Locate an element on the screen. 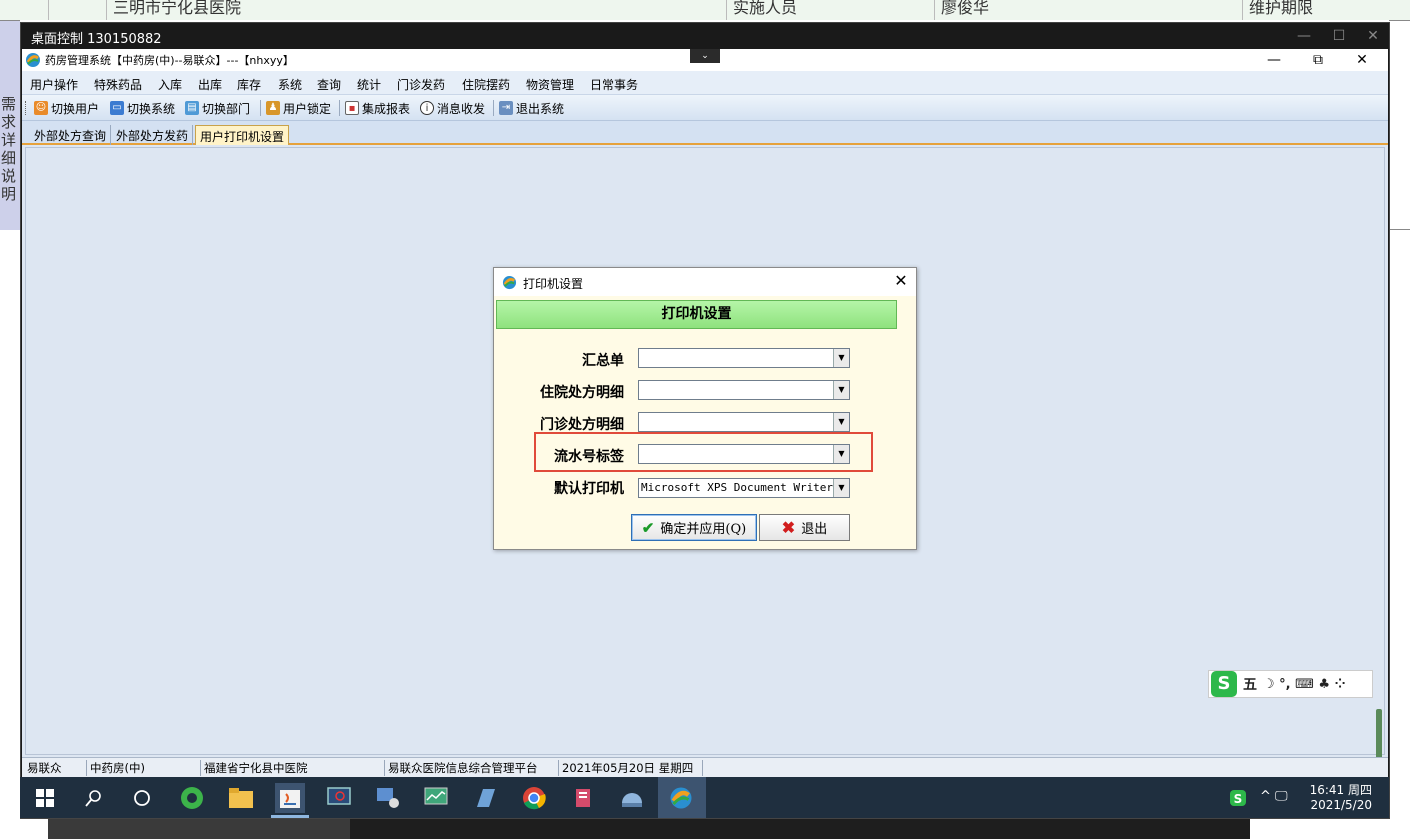  highlight-annotation-box is located at coordinates (703, 452).